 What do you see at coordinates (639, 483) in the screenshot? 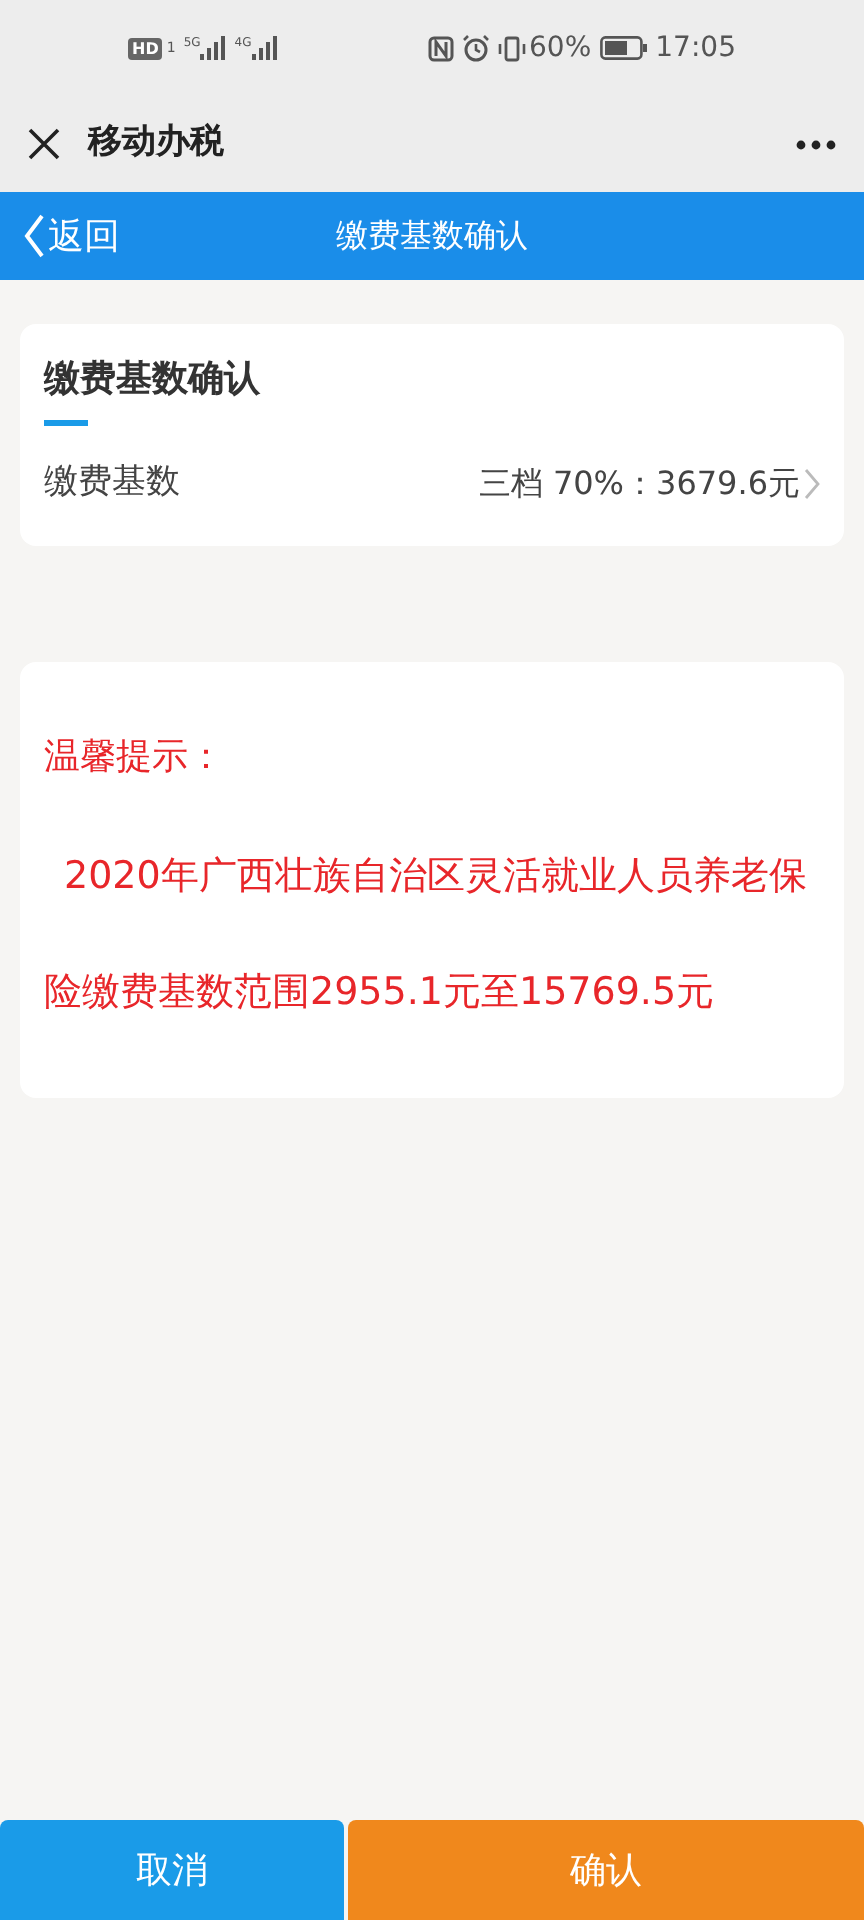
I see `row-value: 三档 70%：3679.6元` at bounding box center [639, 483].